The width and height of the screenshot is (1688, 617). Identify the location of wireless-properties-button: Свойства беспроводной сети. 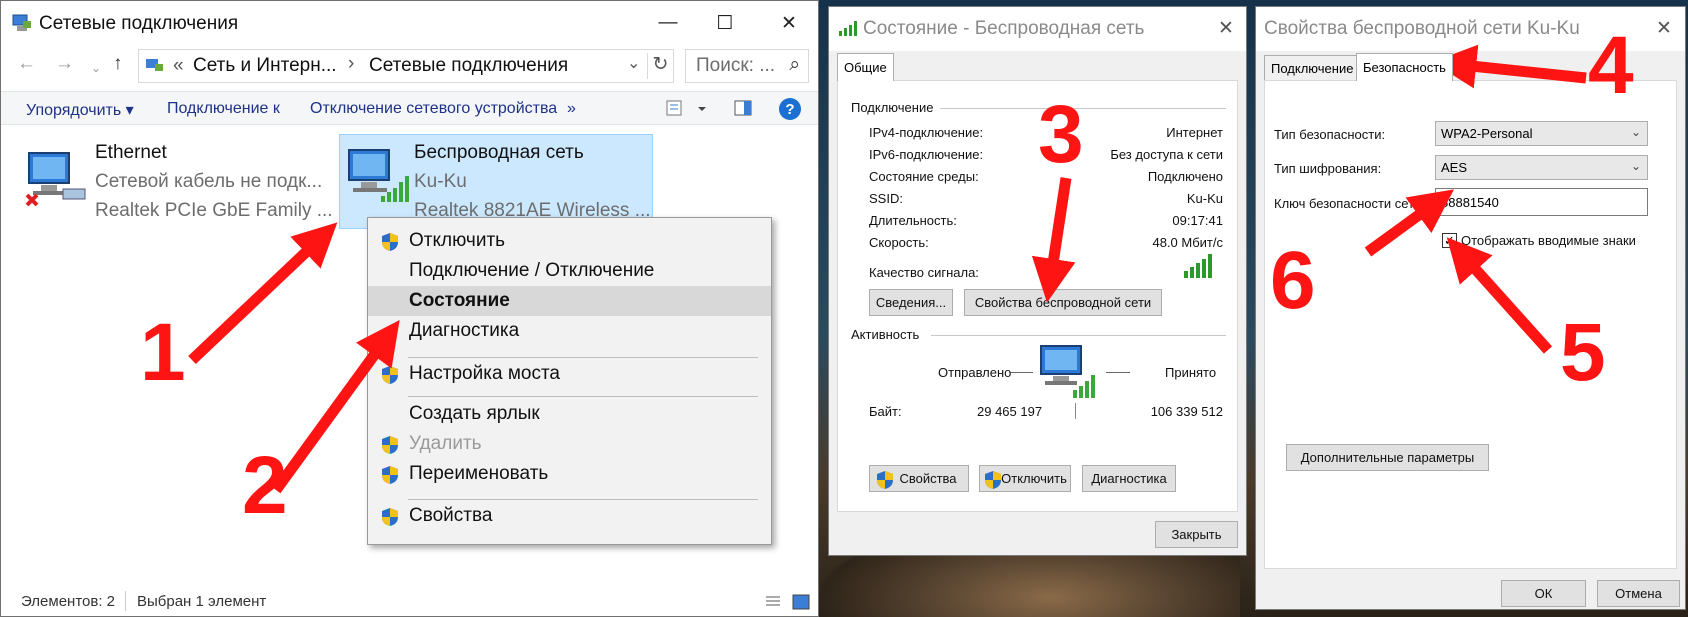
(1063, 302).